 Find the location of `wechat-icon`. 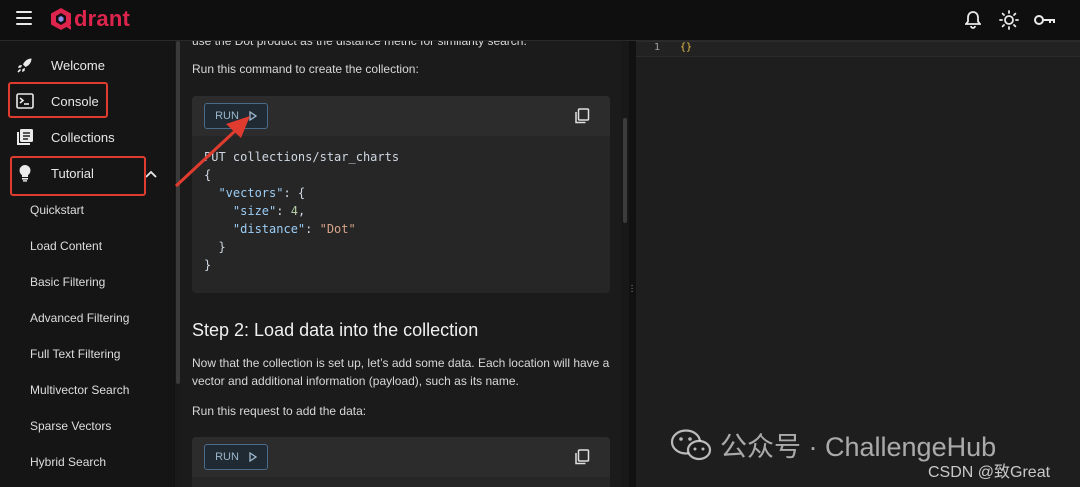

wechat-icon is located at coordinates (691, 444).